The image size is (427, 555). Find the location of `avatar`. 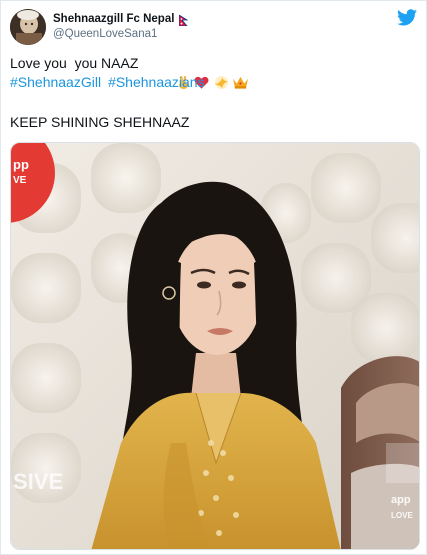

avatar is located at coordinates (28, 27).